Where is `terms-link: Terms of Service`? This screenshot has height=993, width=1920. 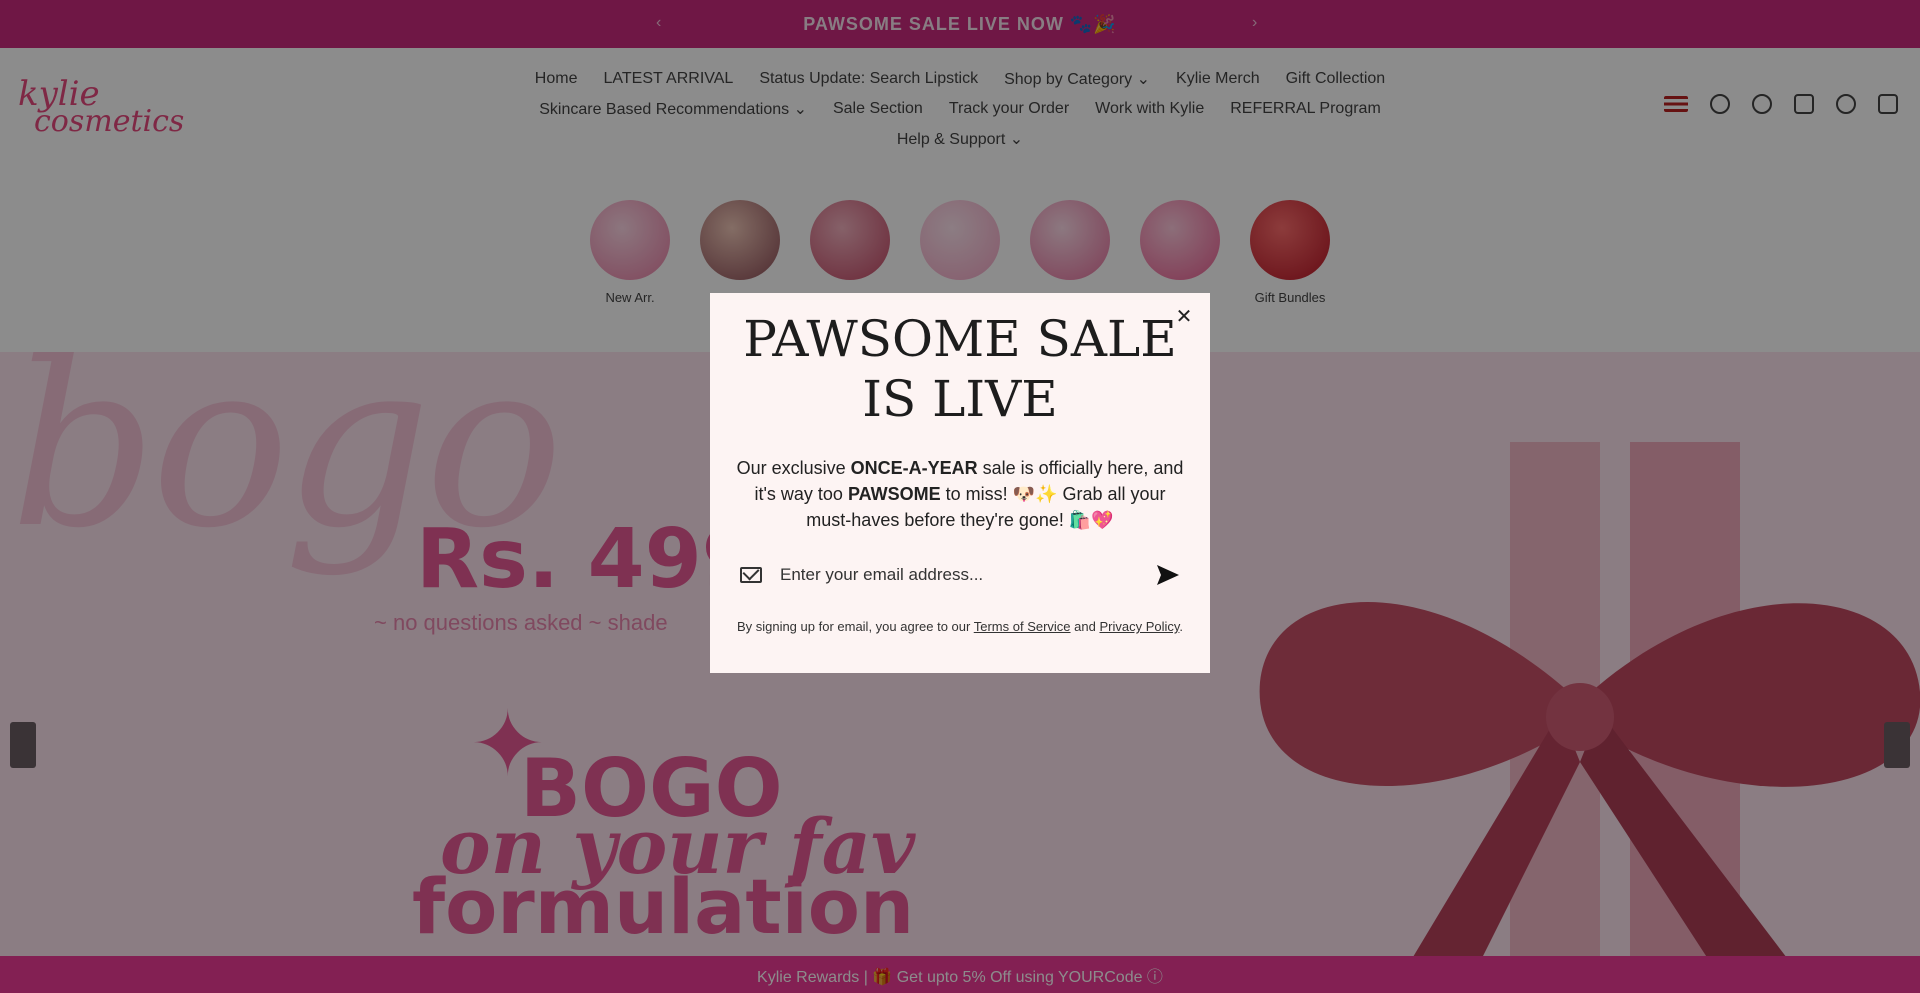
terms-link: Terms of Service is located at coordinates (1022, 626).